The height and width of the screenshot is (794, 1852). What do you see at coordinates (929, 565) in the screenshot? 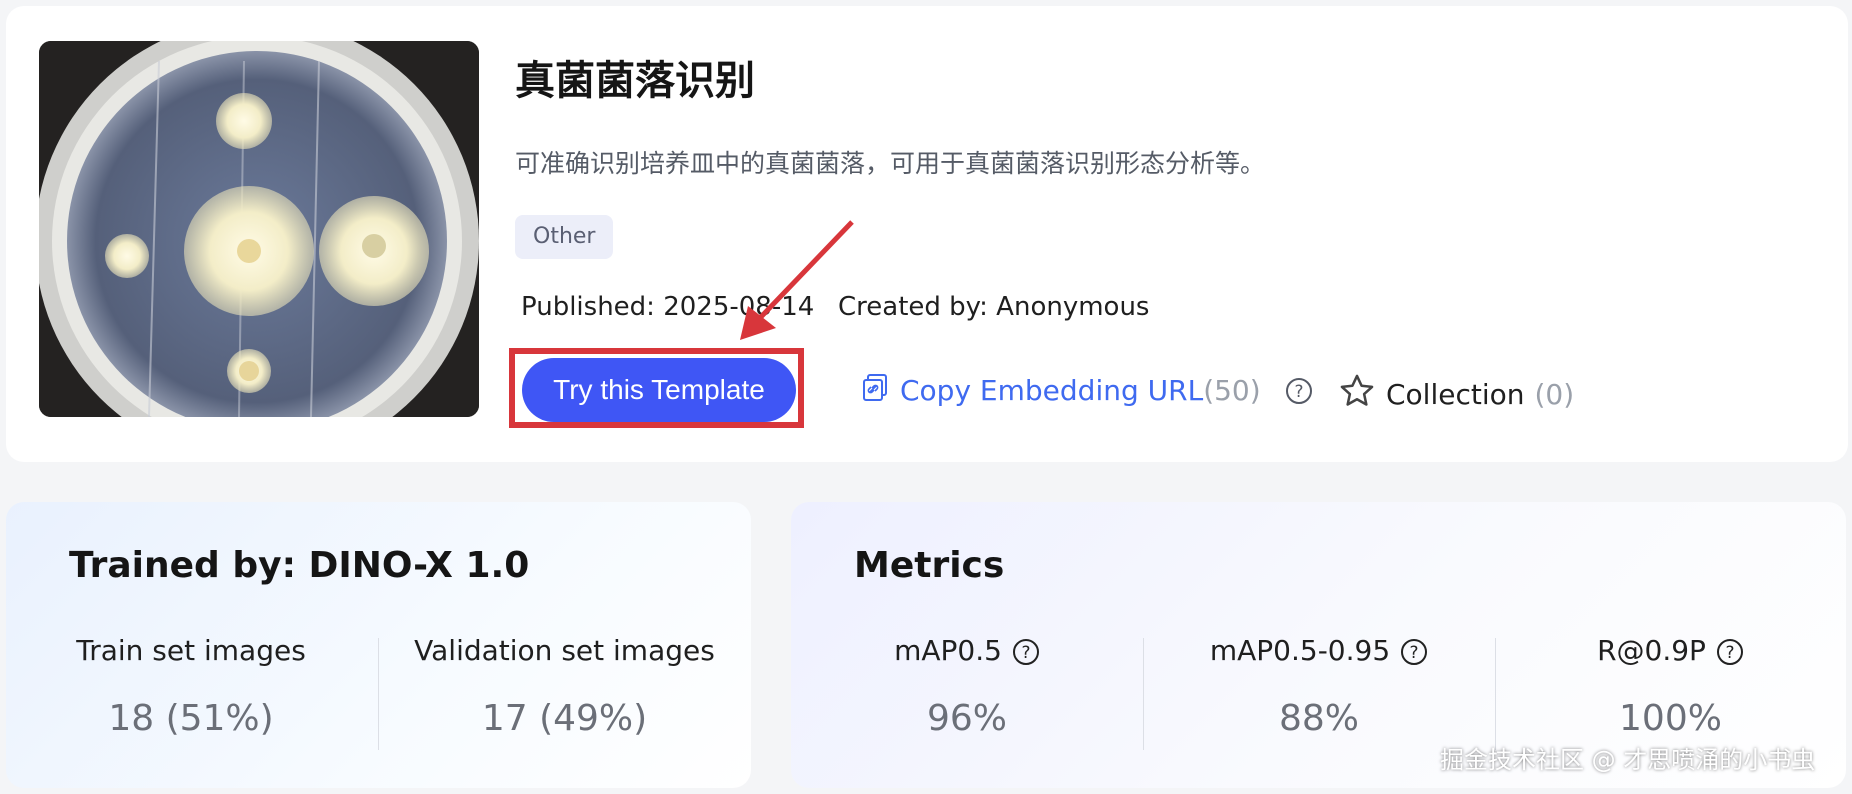
I see `metrics-title: Metrics` at bounding box center [929, 565].